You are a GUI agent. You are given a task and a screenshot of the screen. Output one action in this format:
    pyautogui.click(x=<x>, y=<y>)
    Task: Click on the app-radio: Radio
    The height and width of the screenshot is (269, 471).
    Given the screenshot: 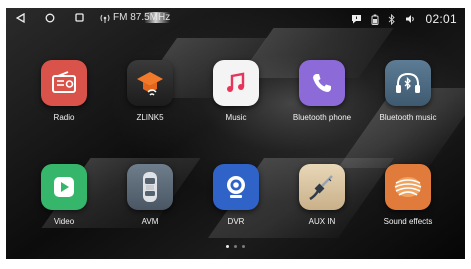 What is the action you would take?
    pyautogui.click(x=64, y=91)
    